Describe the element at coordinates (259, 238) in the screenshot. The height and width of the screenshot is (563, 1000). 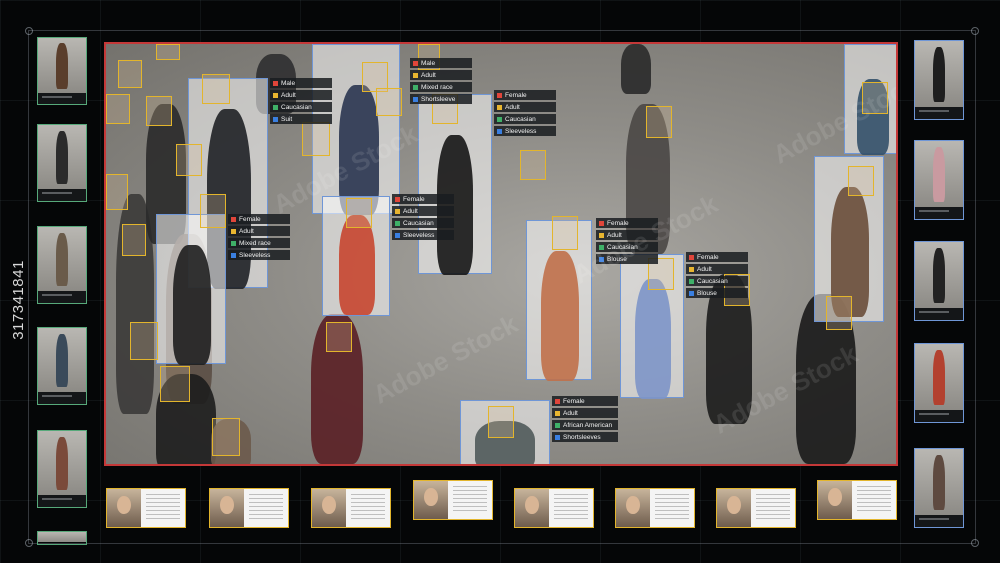
I see `attribute-tag-panel: Female Adult Mixed race Sleeveless` at that location.